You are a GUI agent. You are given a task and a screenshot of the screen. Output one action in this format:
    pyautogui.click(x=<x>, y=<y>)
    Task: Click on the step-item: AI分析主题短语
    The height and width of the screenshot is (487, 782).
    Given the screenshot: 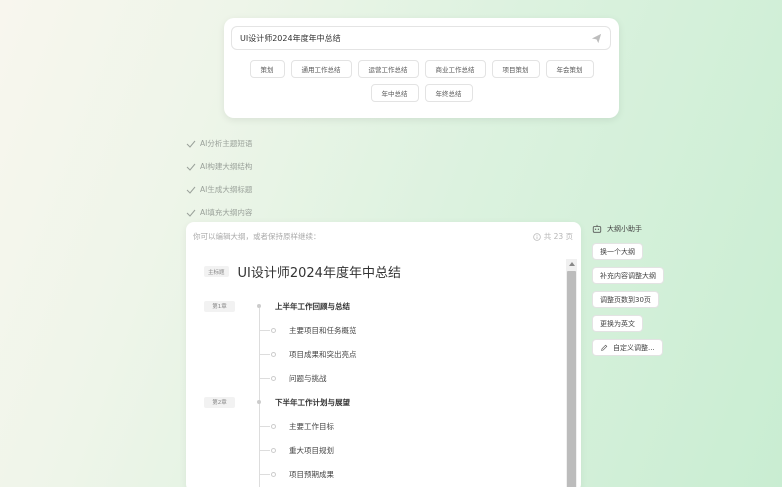 What is the action you would take?
    pyautogui.click(x=219, y=143)
    